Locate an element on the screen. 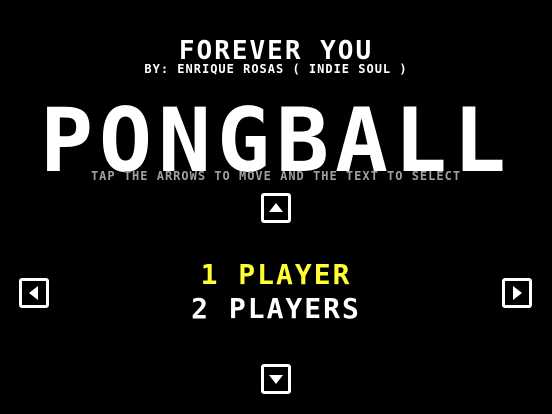 The width and height of the screenshot is (552, 414). arrow-down-icon is located at coordinates (276, 379).